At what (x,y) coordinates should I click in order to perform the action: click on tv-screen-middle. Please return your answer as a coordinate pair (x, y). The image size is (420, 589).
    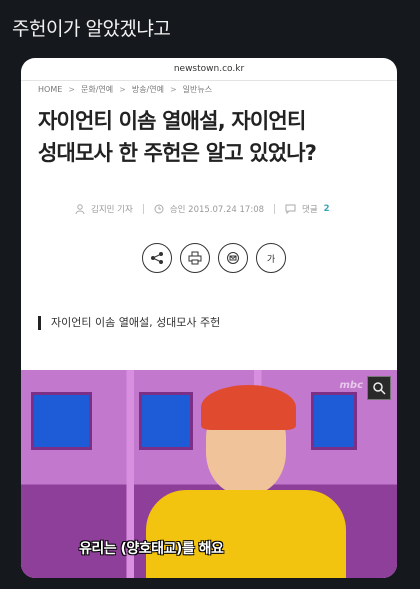
    Looking at the image, I should click on (166, 421).